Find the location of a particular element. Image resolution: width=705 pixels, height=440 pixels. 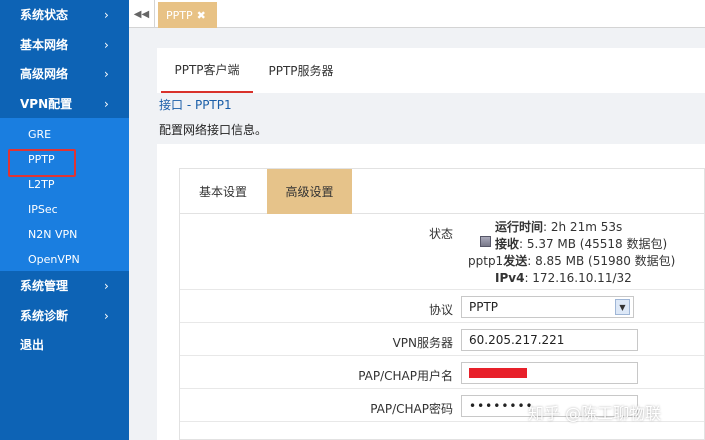

menu-logout: 退出 is located at coordinates (64, 345).